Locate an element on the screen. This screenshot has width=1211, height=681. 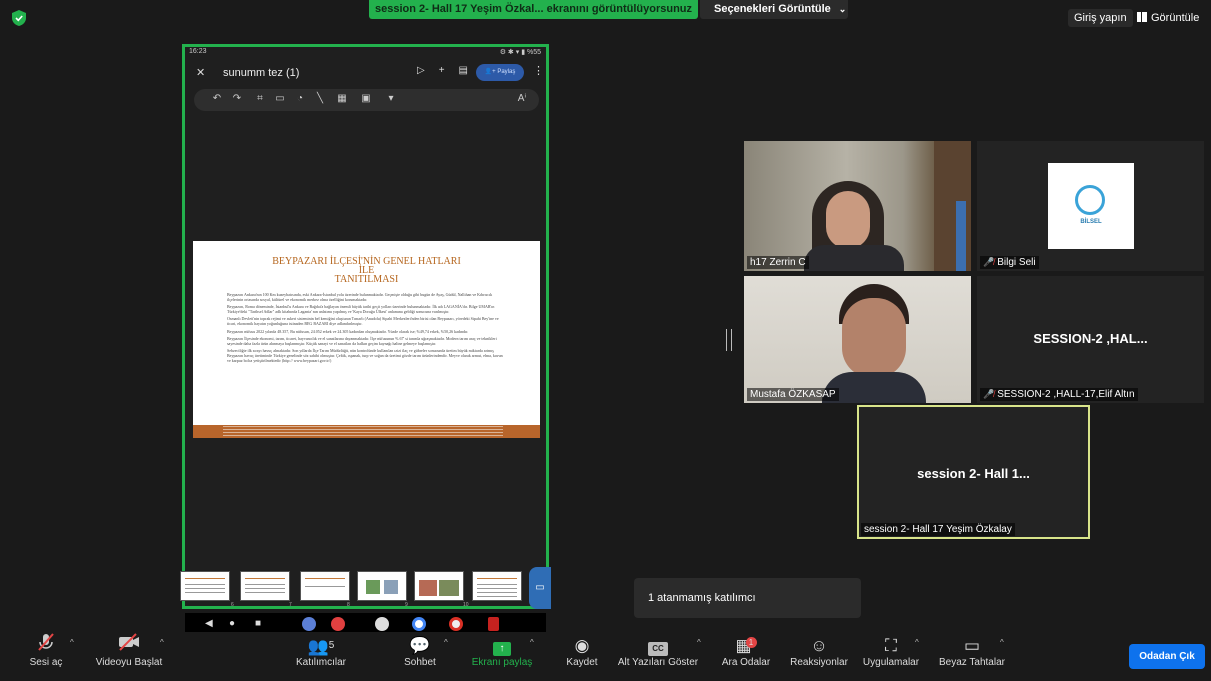
participant-name: SESSION-2 ,HALL-17,Elif Altın is located at coordinates (1066, 394).